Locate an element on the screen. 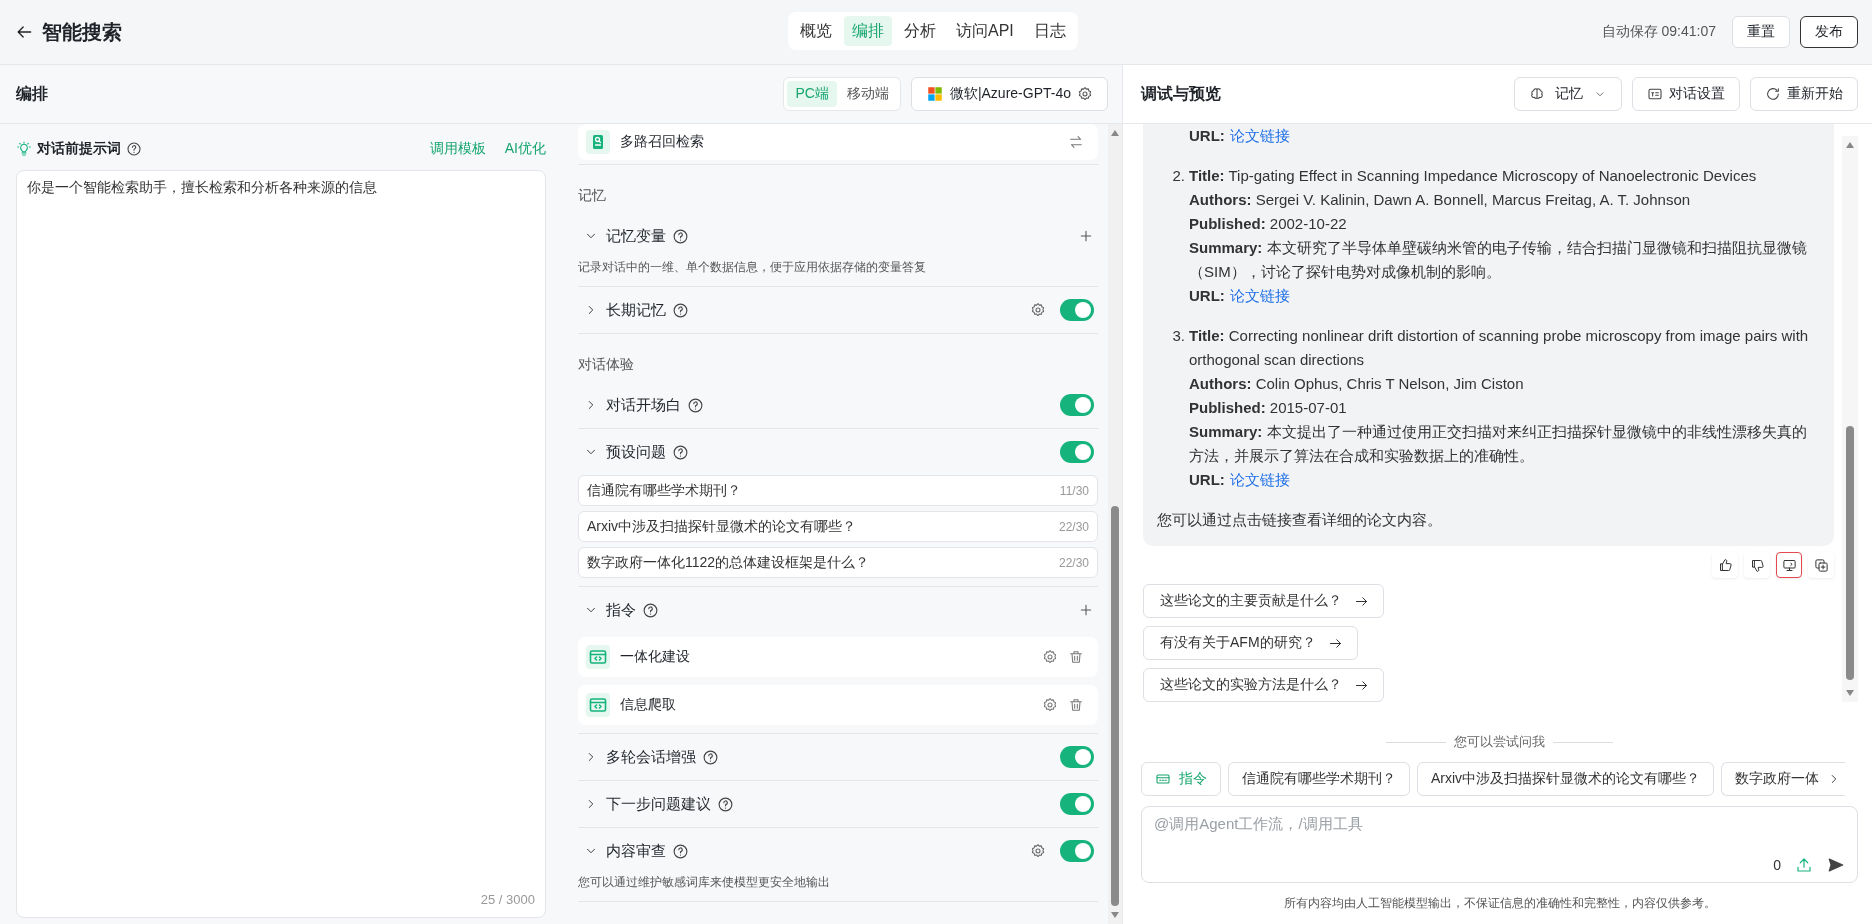 This screenshot has height=924, width=1872. question-field: Arxiv中涉及扫描探针显微术的论文有哪些？ 22/30 is located at coordinates (838, 526).